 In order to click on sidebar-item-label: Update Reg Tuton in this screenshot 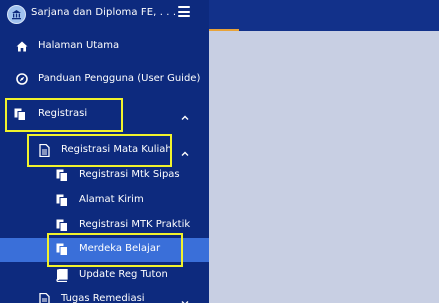, I will do `click(123, 274)`.